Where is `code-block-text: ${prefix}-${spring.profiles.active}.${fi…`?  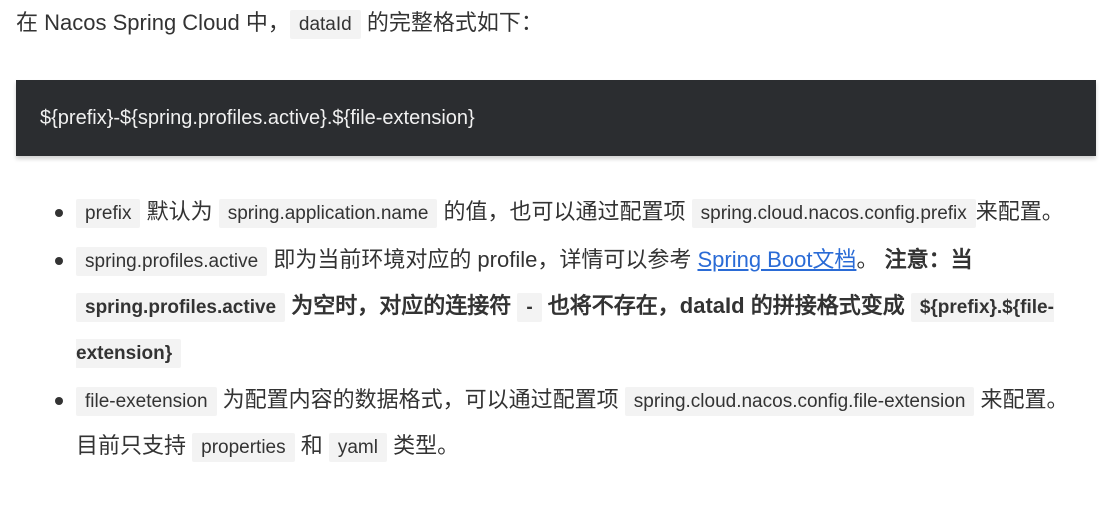 code-block-text: ${prefix}-${spring.profiles.active}.${fi… is located at coordinates (257, 117).